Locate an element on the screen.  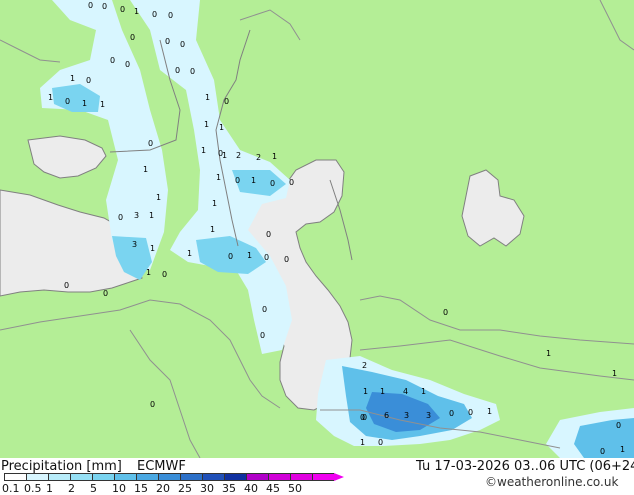
legend-tick-label: 10 is located at coordinates (119, 488).